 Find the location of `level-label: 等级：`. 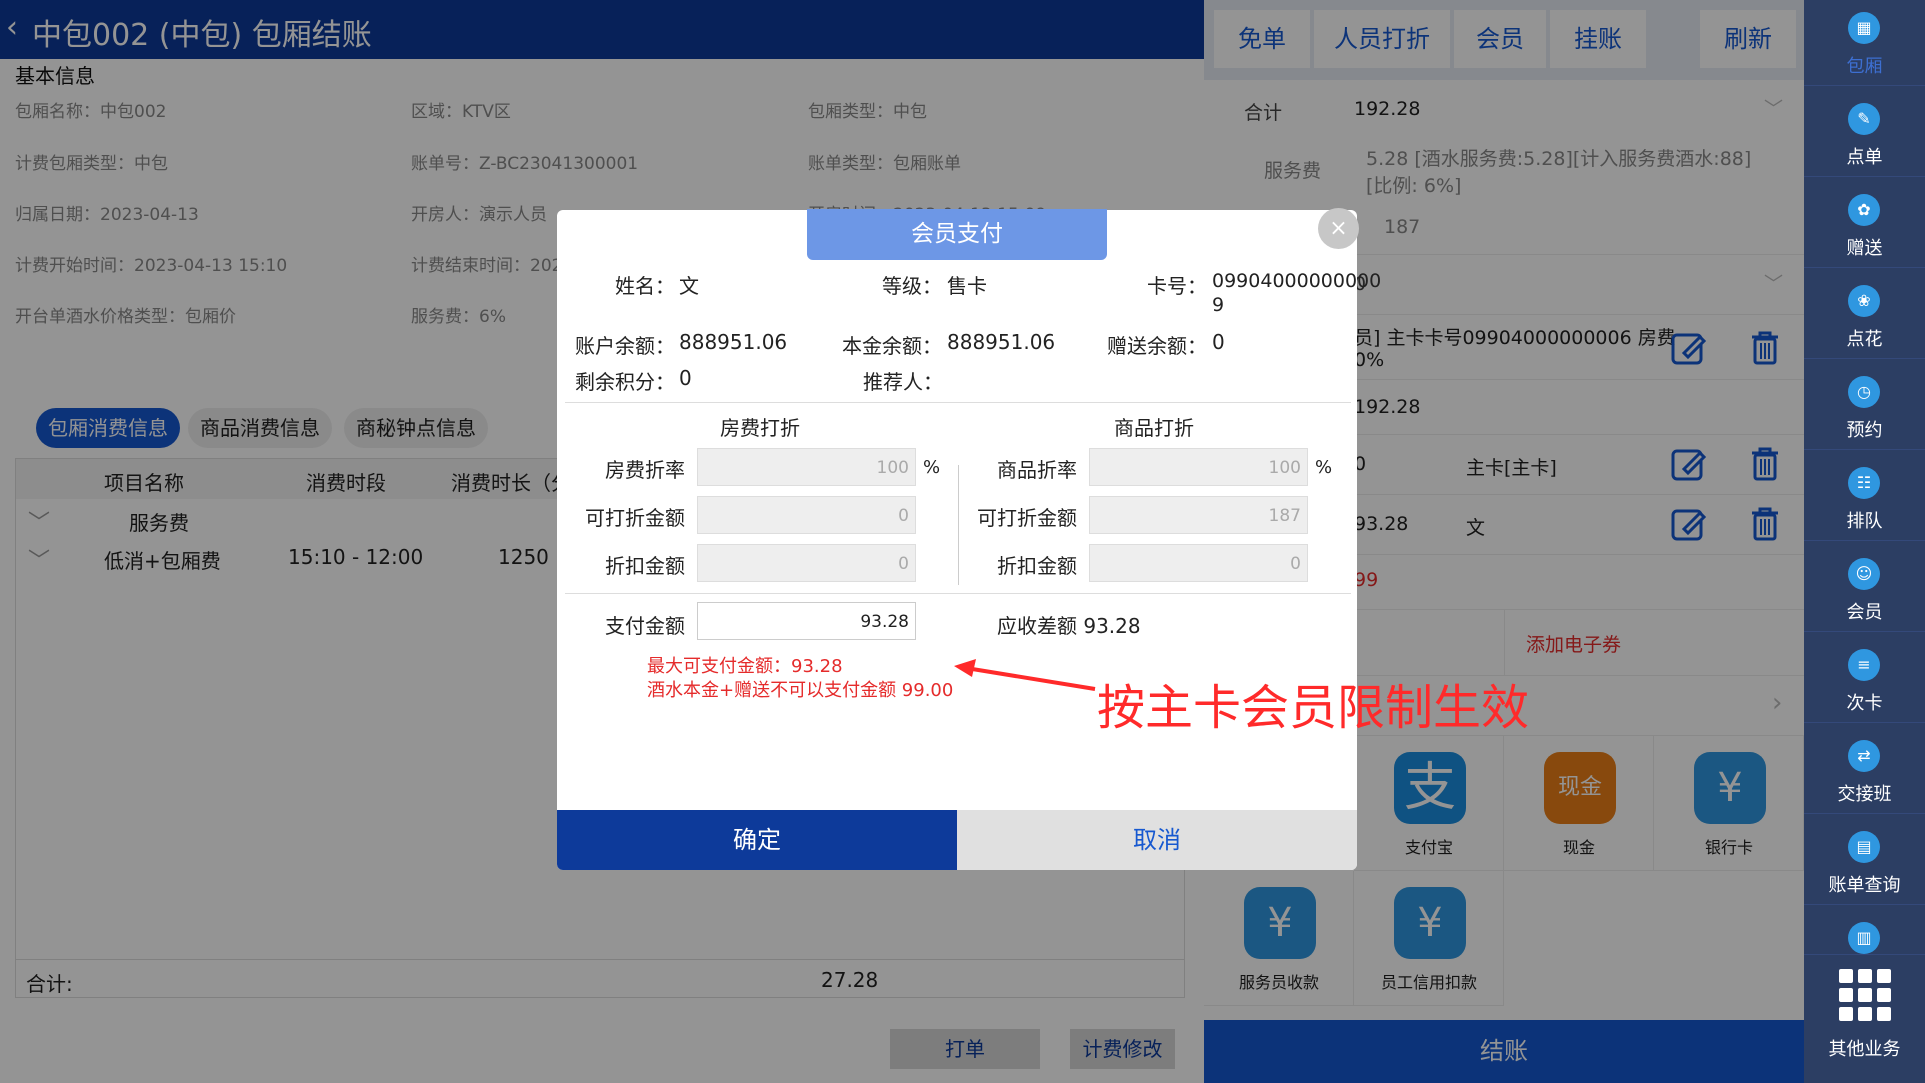

level-label: 等级： is located at coordinates (912, 286).